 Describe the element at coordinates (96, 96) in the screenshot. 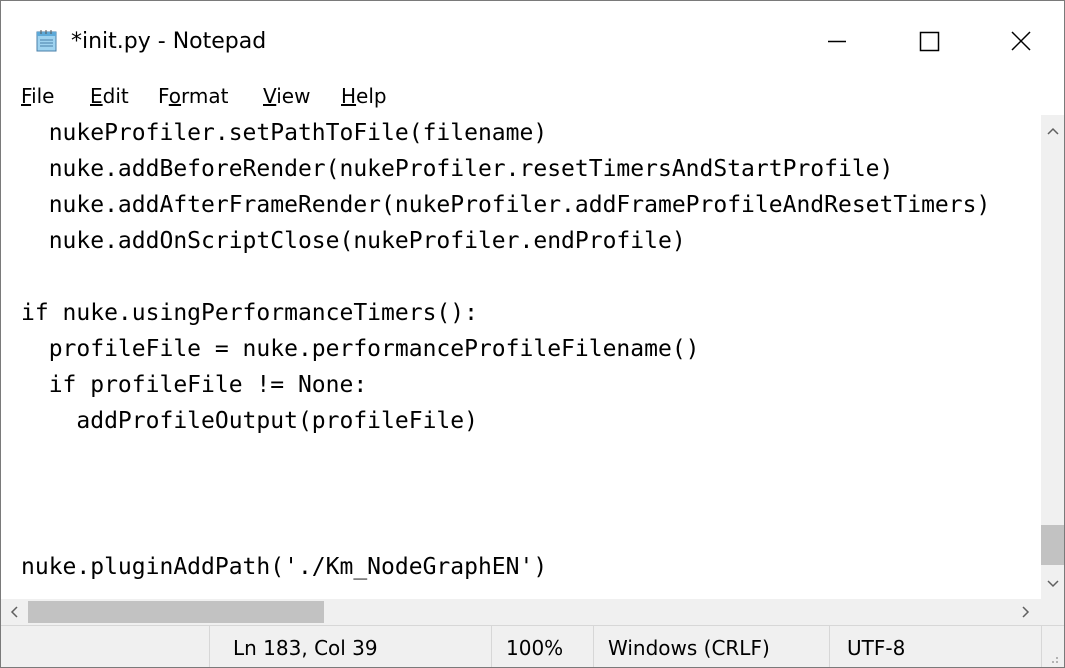

I see `menu-edit-accelerator: E` at that location.